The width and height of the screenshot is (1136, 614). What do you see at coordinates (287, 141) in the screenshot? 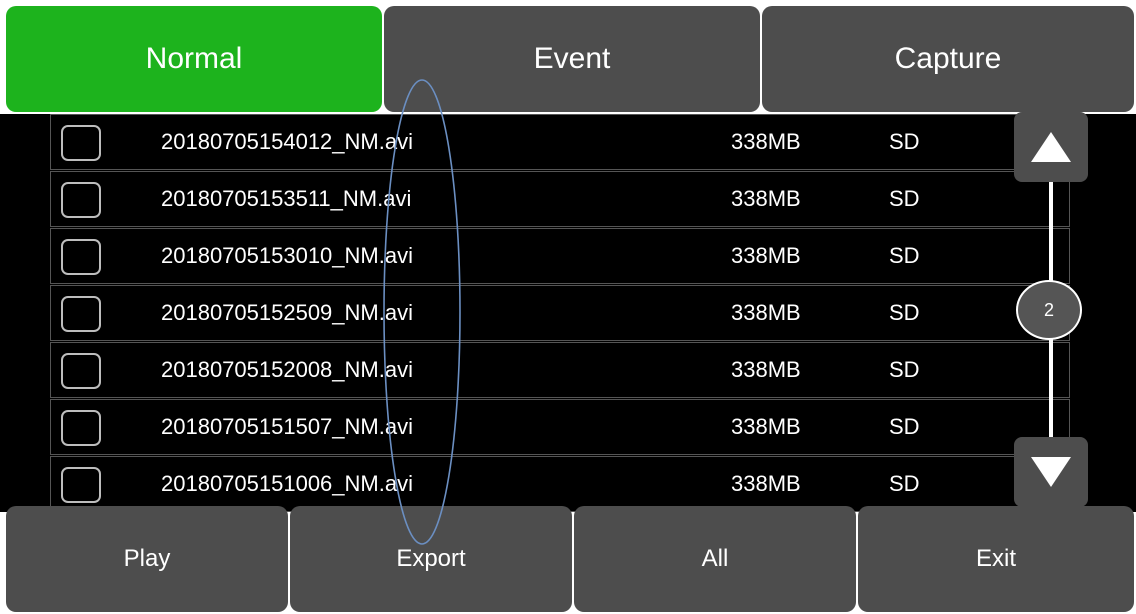
I see `file-name: 20180705154012_NM.avi` at bounding box center [287, 141].